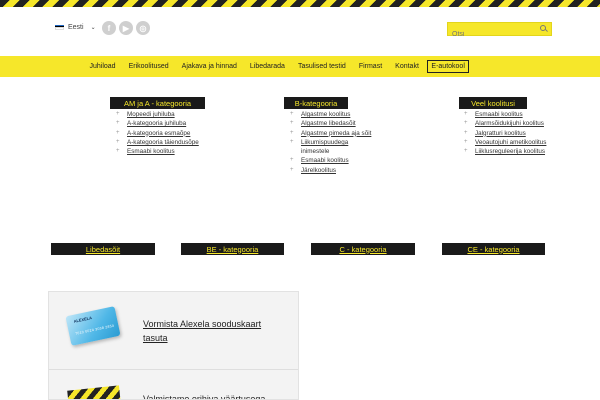 This screenshot has height=400, width=600. I want to click on column-title-am-a: AM ja A - kategooria, so click(157, 103).